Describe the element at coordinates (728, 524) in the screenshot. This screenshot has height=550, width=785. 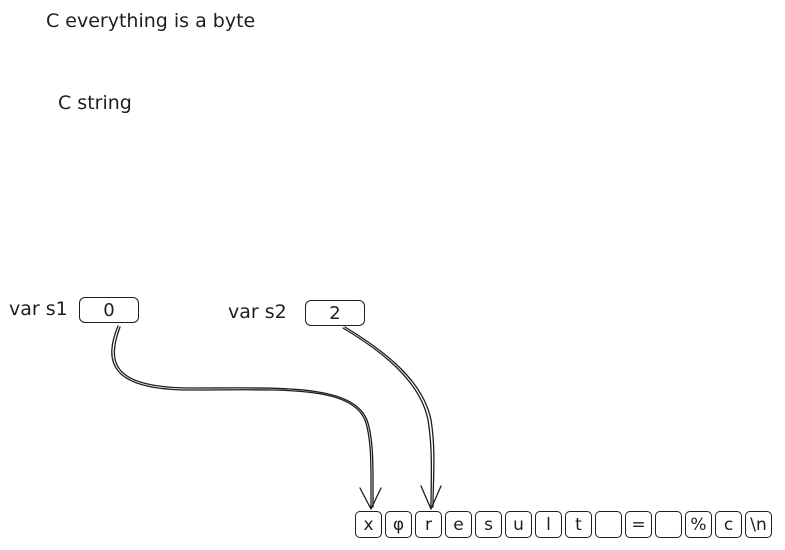
I see `byte-cell: c` at that location.